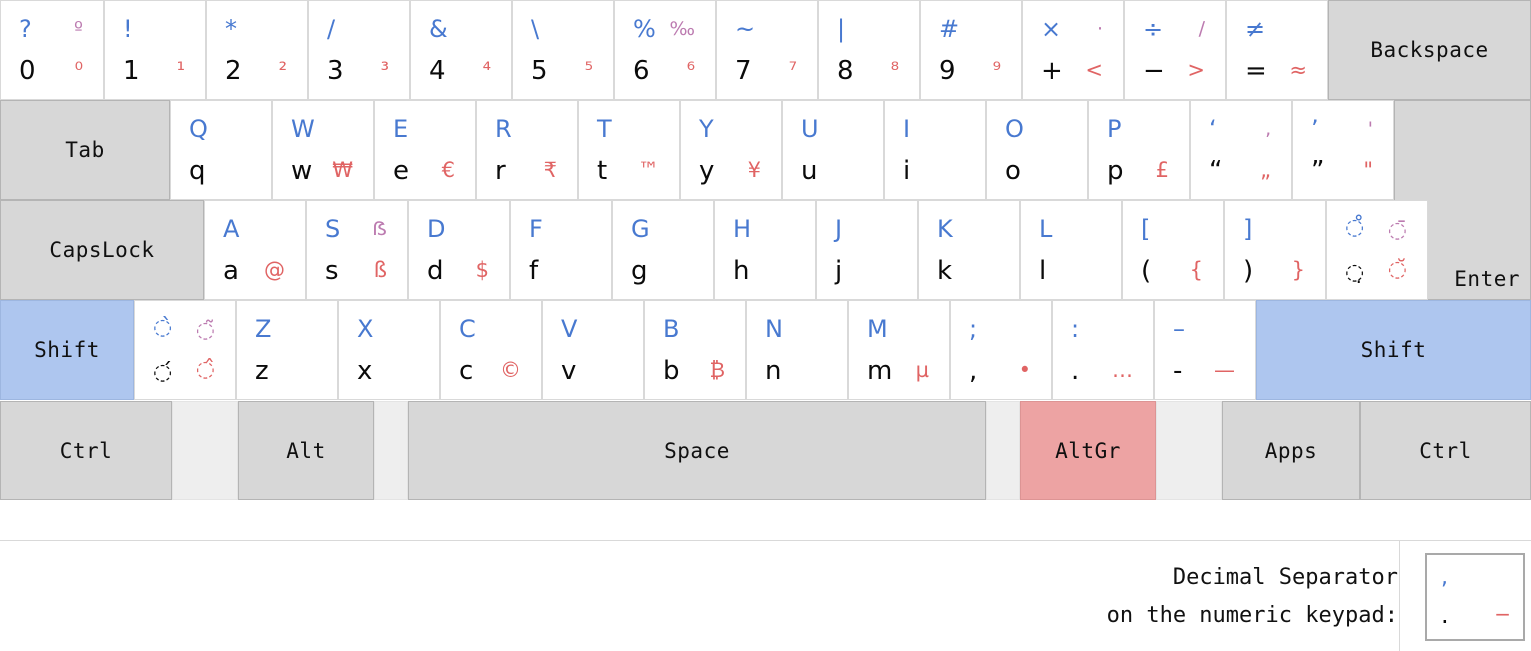  Describe the element at coordinates (1377, 250) in the screenshot. I see `key-dead-ring: ◌̊ ◌̄ ◌̣ ◌̆` at that location.